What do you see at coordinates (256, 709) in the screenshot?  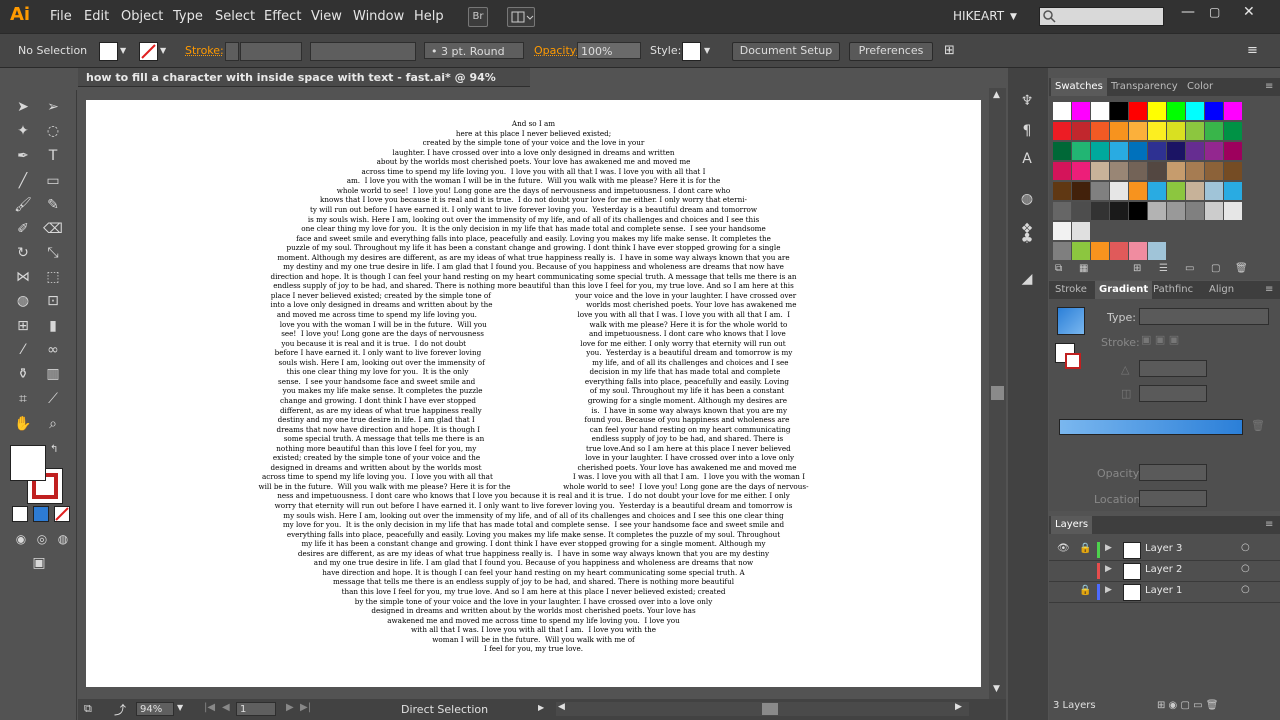 I see `artboard-number-input: 1` at bounding box center [256, 709].